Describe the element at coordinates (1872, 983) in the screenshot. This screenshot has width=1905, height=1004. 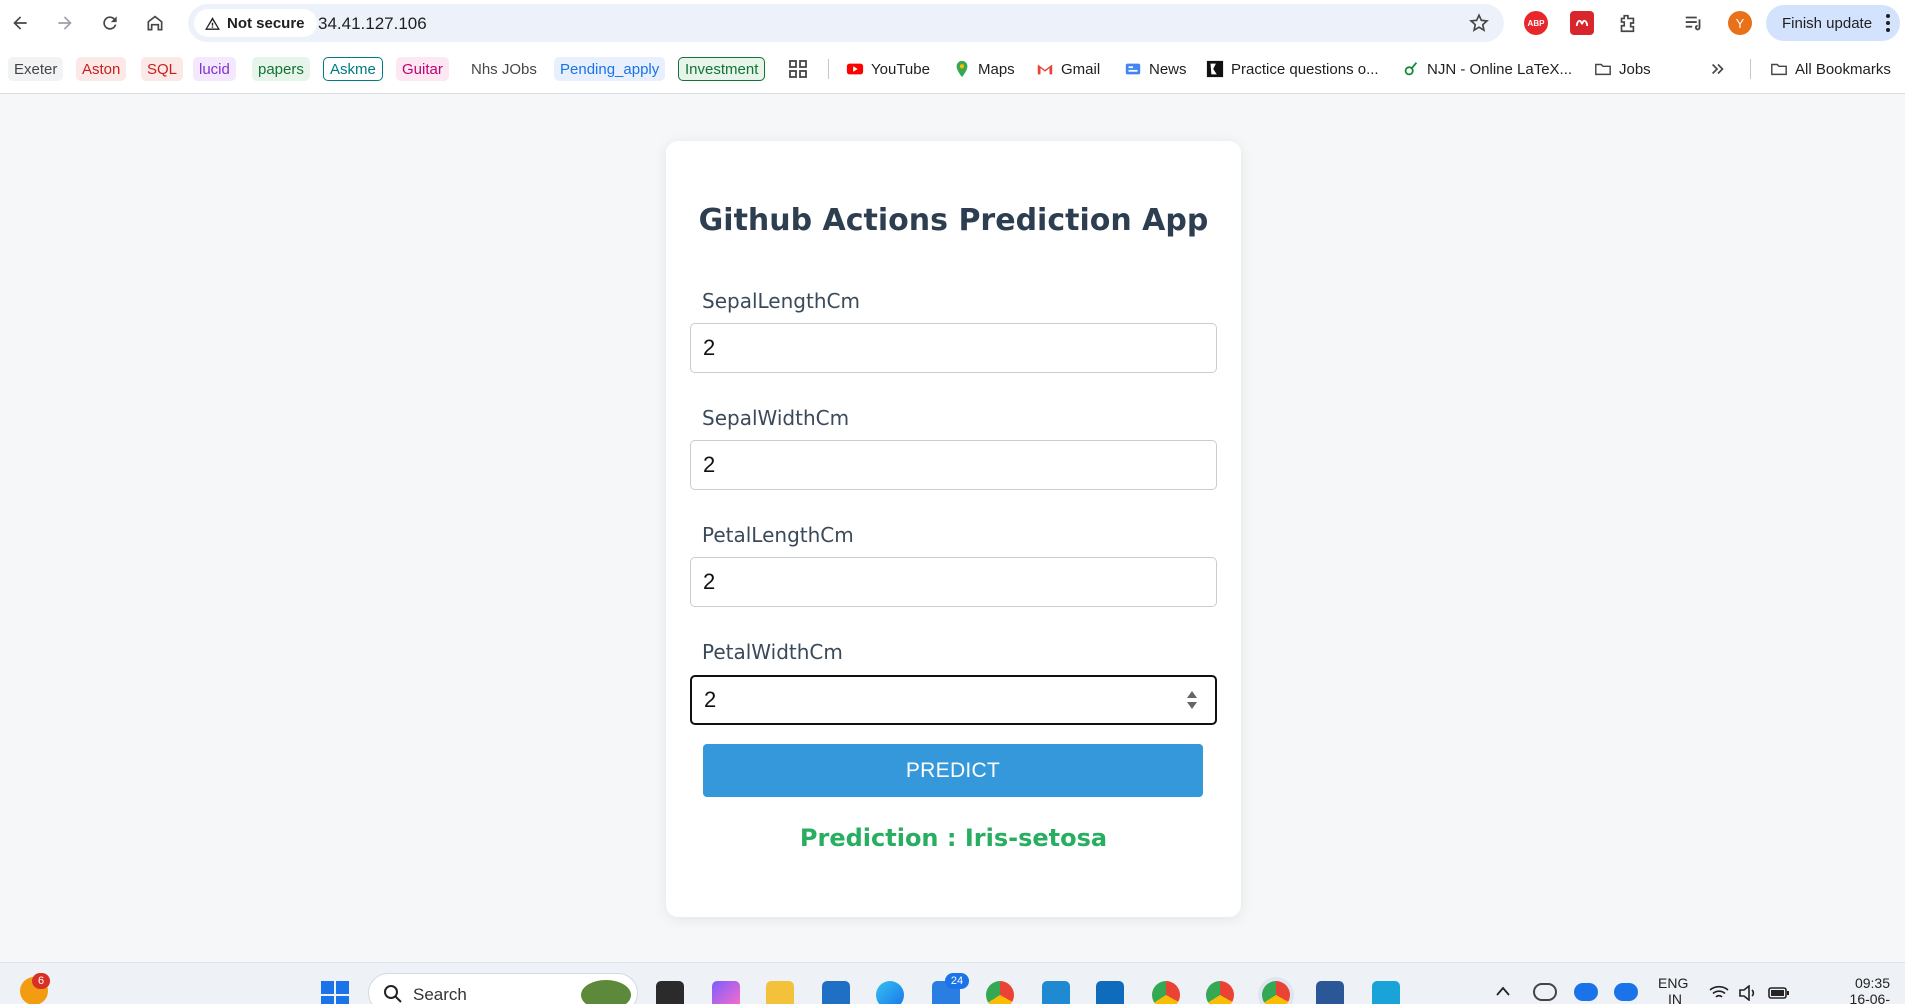
I see `clock-time: 09:35` at that location.